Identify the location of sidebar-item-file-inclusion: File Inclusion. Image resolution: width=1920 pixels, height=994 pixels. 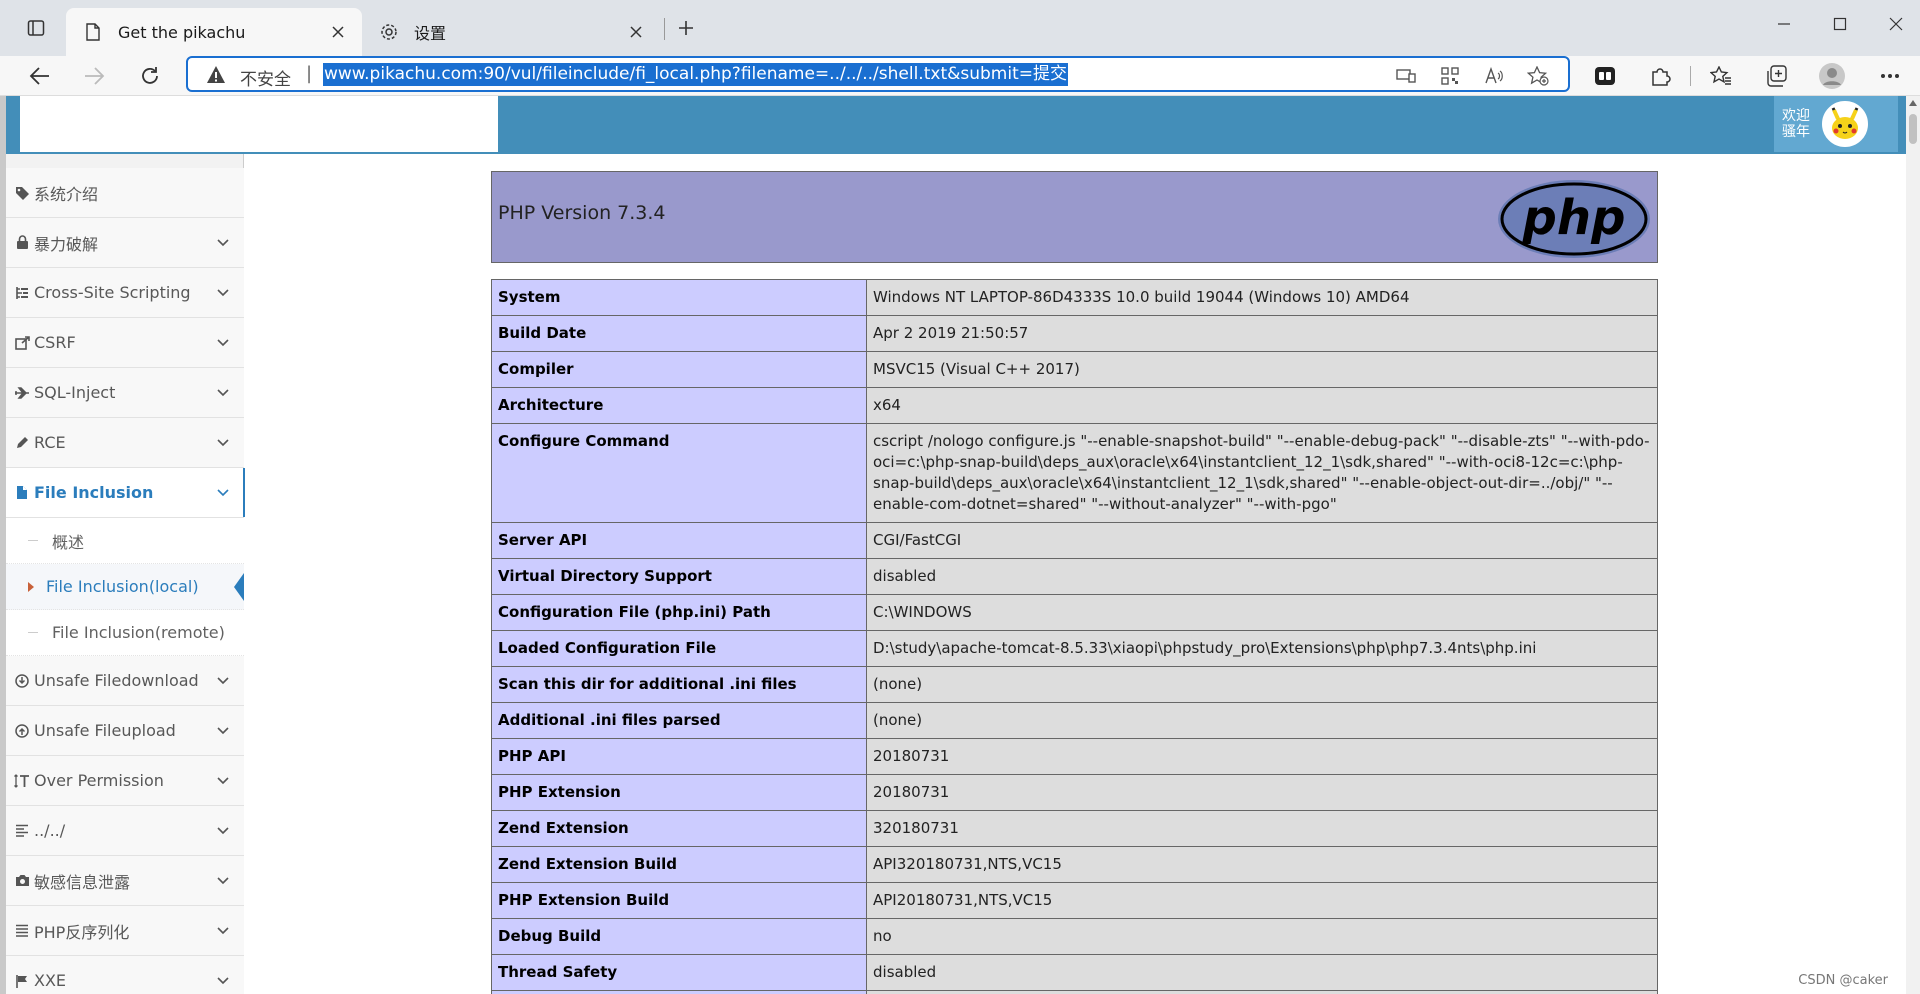
(125, 493).